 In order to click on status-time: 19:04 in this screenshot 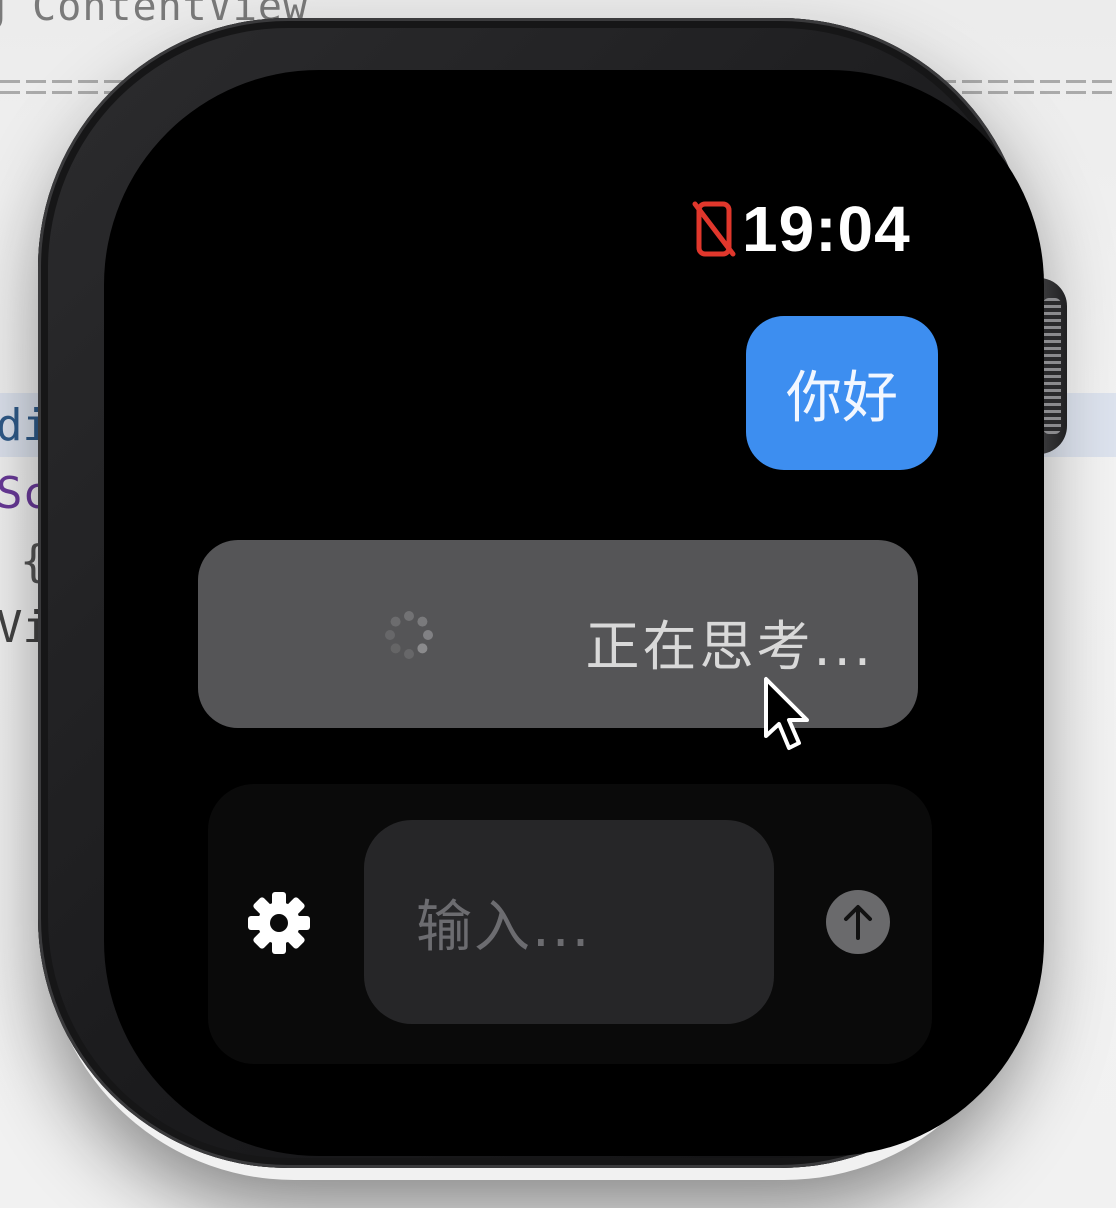, I will do `click(826, 229)`.